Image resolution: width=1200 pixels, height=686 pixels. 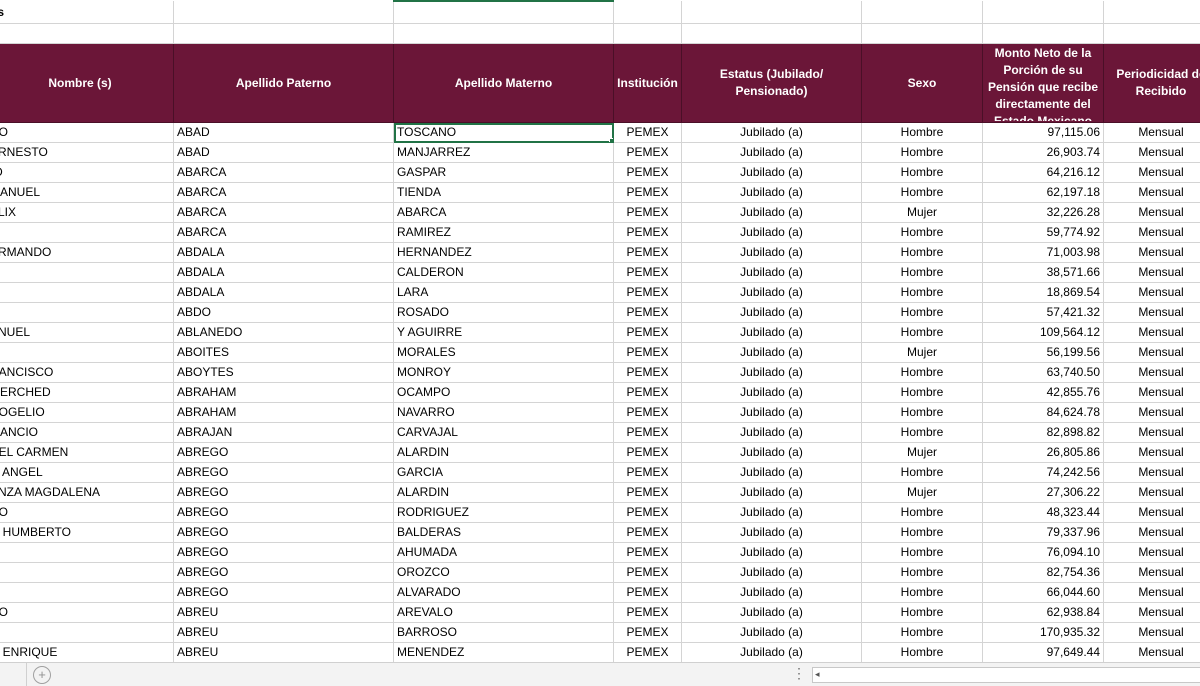 What do you see at coordinates (284, 153) in the screenshot?
I see `cell-apellido-paterno: ABAD` at bounding box center [284, 153].